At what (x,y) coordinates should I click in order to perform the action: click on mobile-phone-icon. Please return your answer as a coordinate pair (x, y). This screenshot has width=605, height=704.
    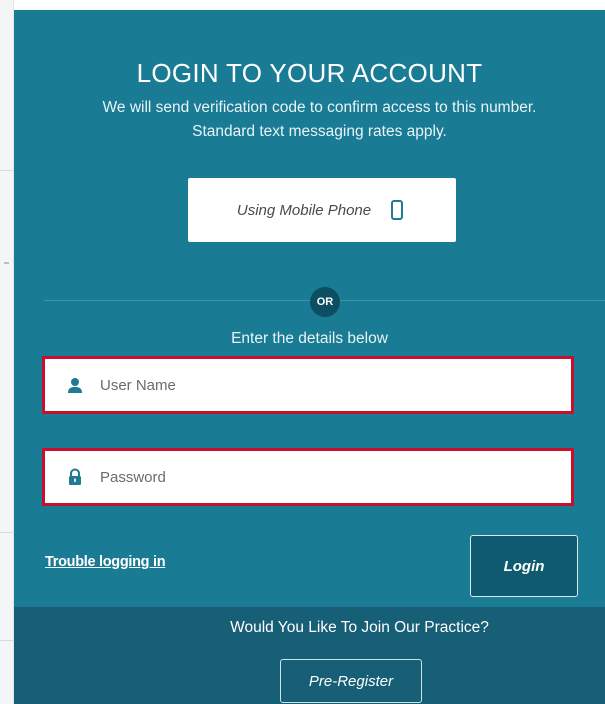
    Looking at the image, I should click on (397, 210).